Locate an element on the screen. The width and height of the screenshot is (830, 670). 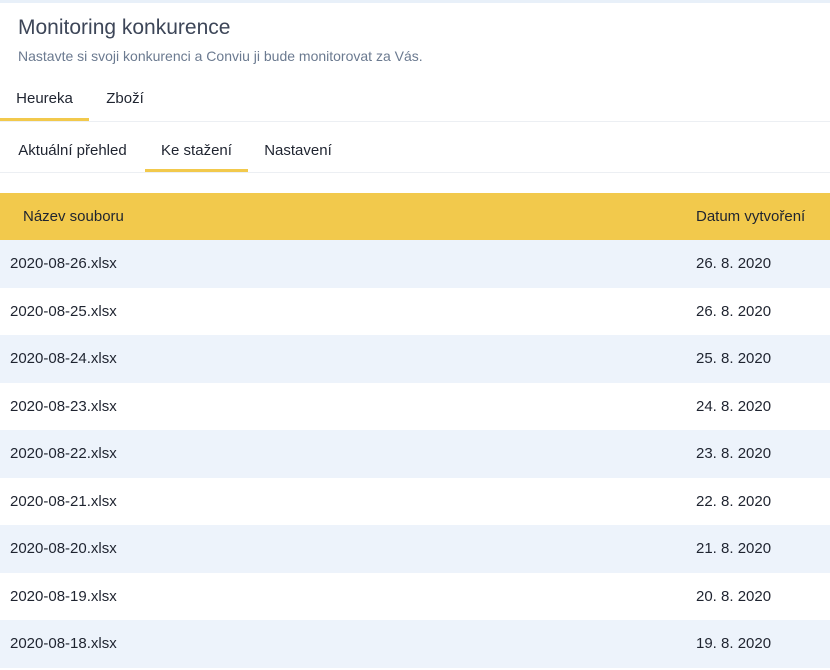
tab-aktualni-prehled: Aktuální přehled is located at coordinates (72, 151).